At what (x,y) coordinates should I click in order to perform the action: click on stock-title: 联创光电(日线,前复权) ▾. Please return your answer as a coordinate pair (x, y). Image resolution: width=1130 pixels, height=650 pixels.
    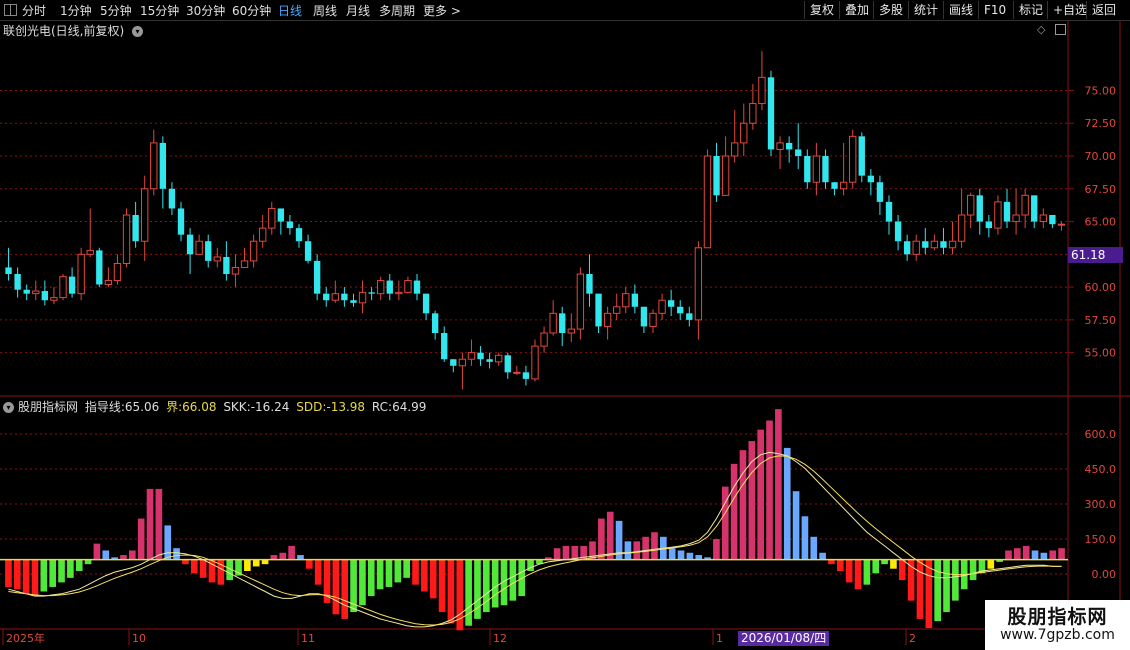
    Looking at the image, I should click on (73, 30).